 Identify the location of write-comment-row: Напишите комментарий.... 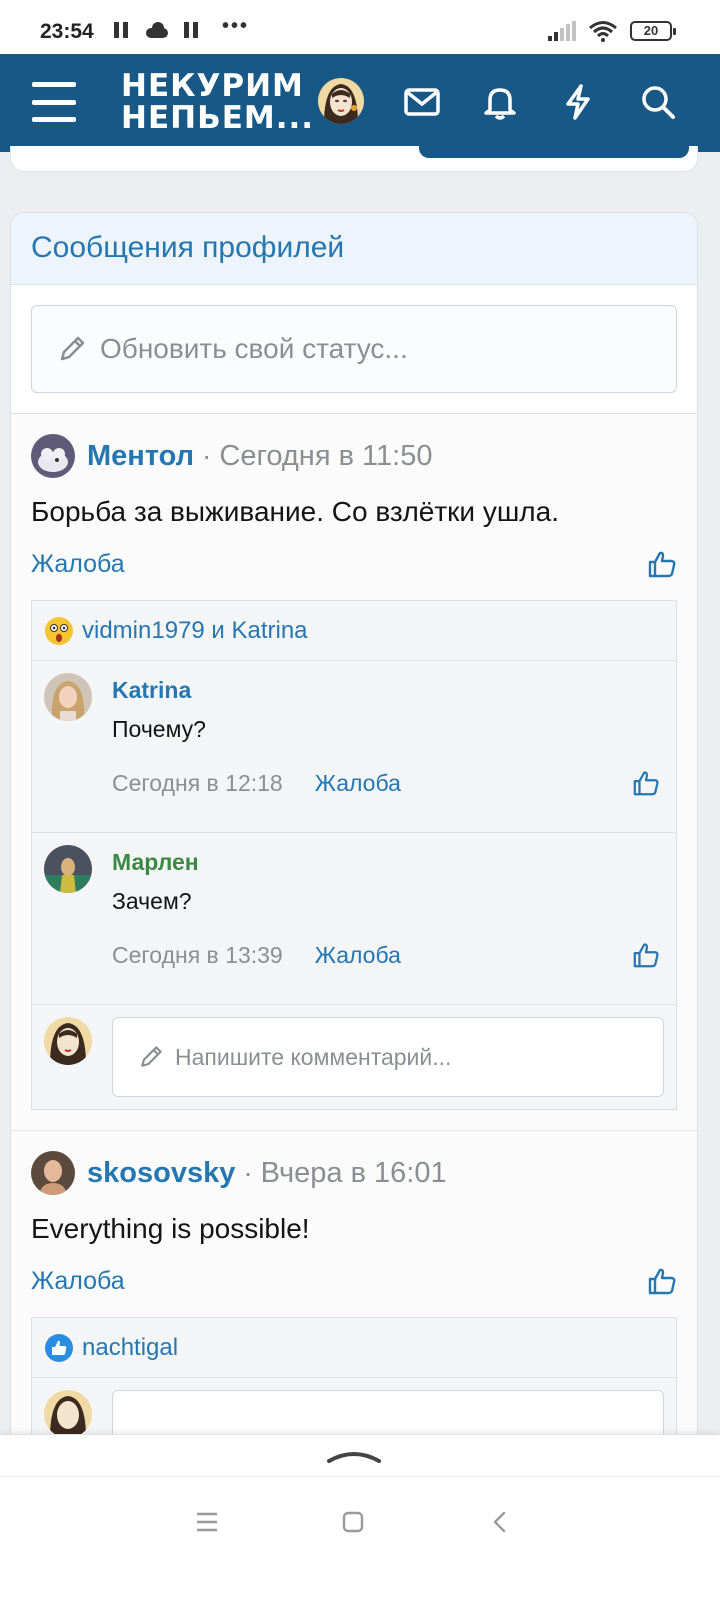
(354, 1057).